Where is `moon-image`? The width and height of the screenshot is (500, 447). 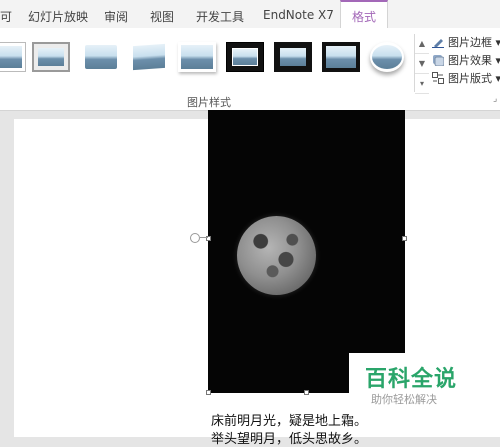 moon-image is located at coordinates (276, 255).